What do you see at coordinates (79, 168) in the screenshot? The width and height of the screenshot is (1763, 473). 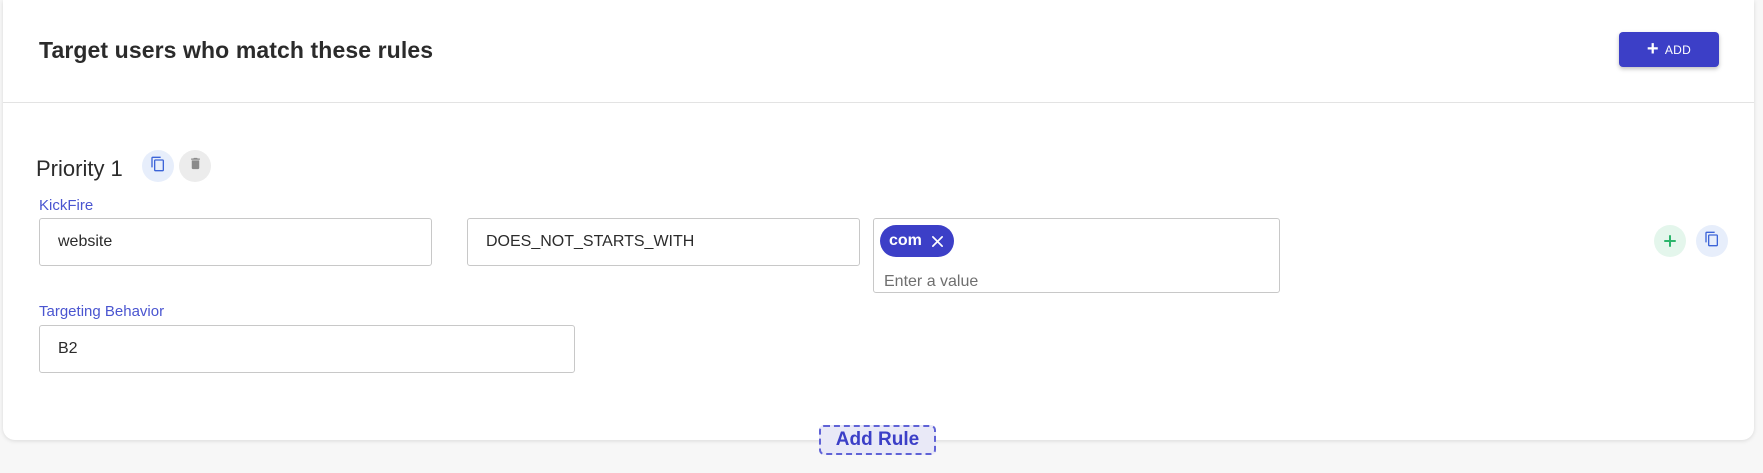 I see `priority-title: Priority 1` at bounding box center [79, 168].